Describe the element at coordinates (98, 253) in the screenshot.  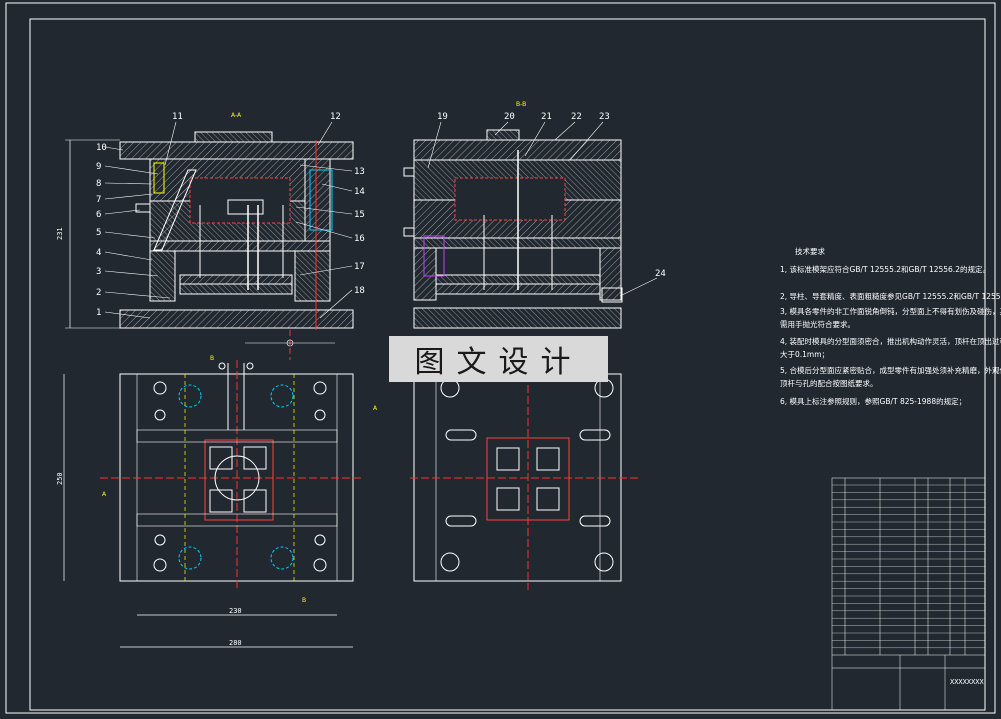
I see `part-label-4: 4` at that location.